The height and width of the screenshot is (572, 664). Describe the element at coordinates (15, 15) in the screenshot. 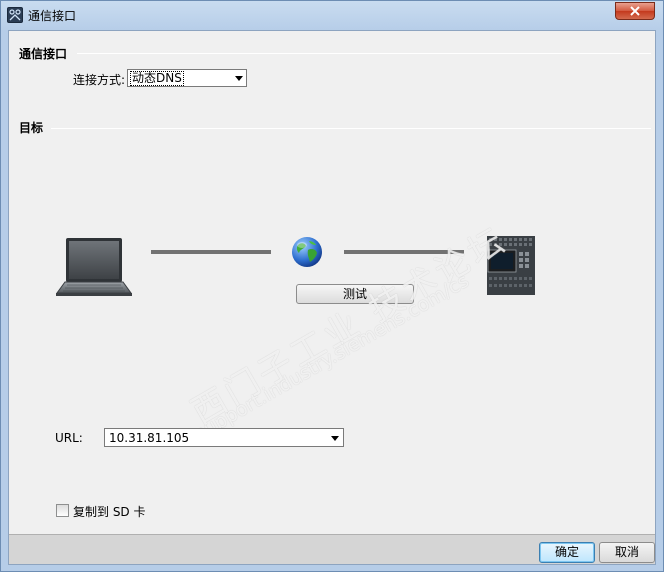

I see `app-icon` at that location.